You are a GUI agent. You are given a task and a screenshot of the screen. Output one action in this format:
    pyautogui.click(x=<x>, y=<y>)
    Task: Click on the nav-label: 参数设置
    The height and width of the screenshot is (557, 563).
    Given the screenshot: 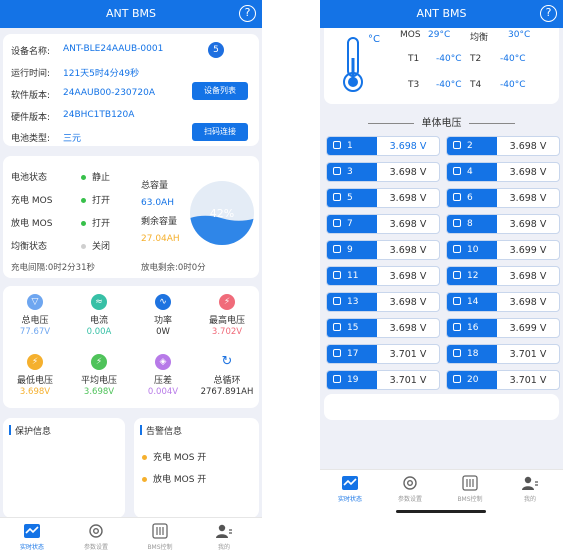 What is the action you would take?
    pyautogui.click(x=409, y=499)
    